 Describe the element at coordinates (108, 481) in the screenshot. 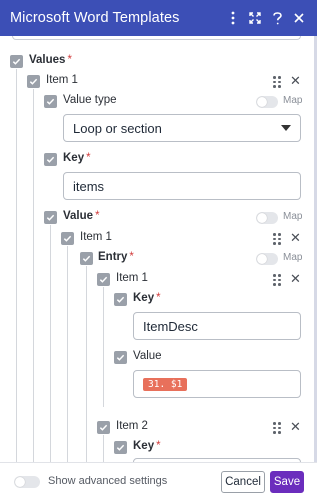

I see `advanced-settings-label: Show advanced settings` at that location.